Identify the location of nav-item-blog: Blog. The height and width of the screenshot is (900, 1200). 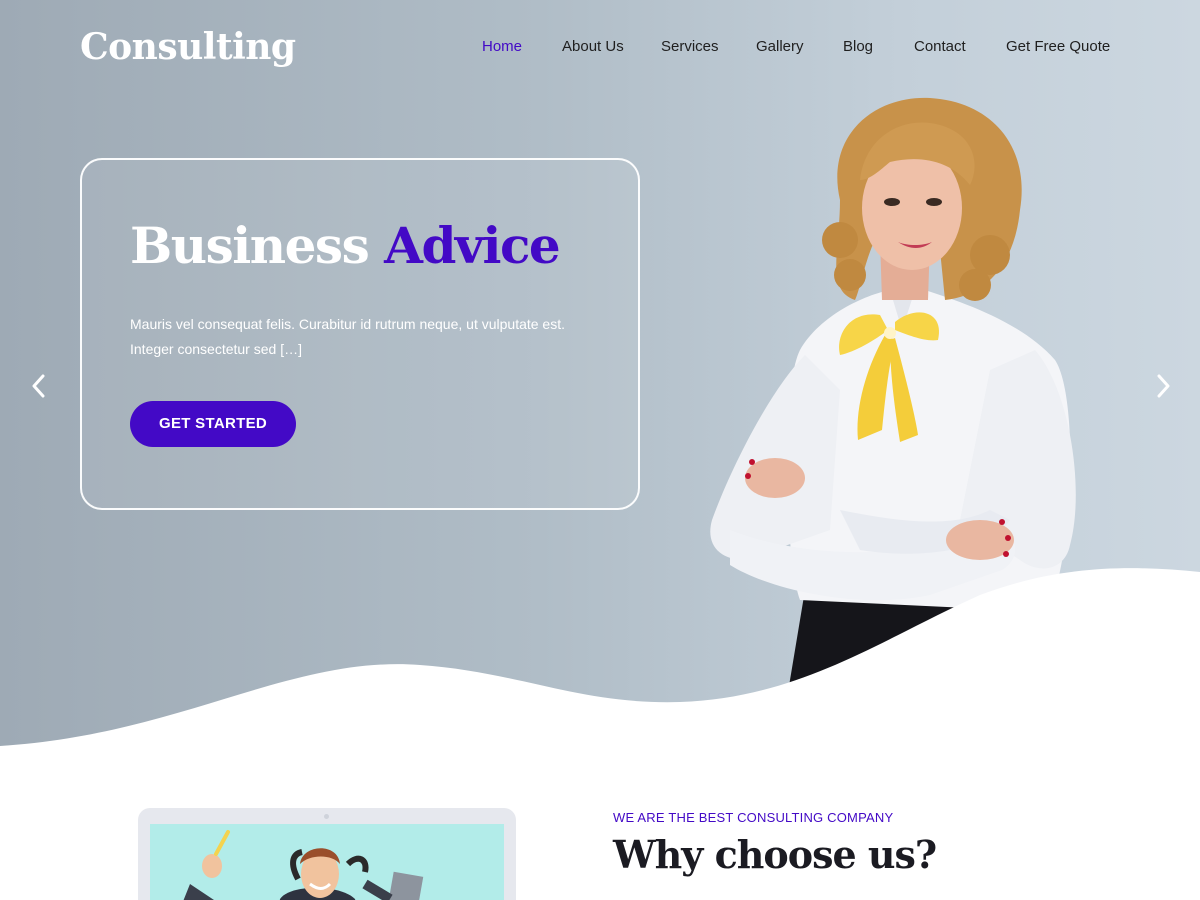
(858, 46).